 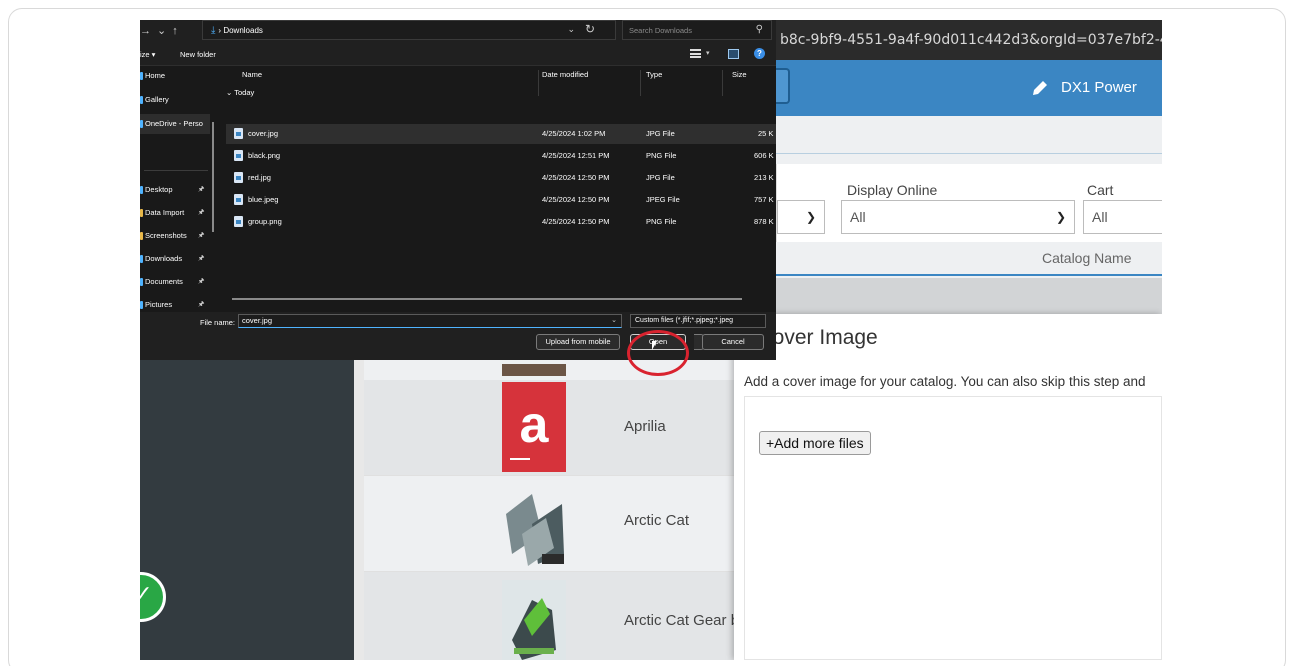 I want to click on column-header-type: Type, so click(x=654, y=74).